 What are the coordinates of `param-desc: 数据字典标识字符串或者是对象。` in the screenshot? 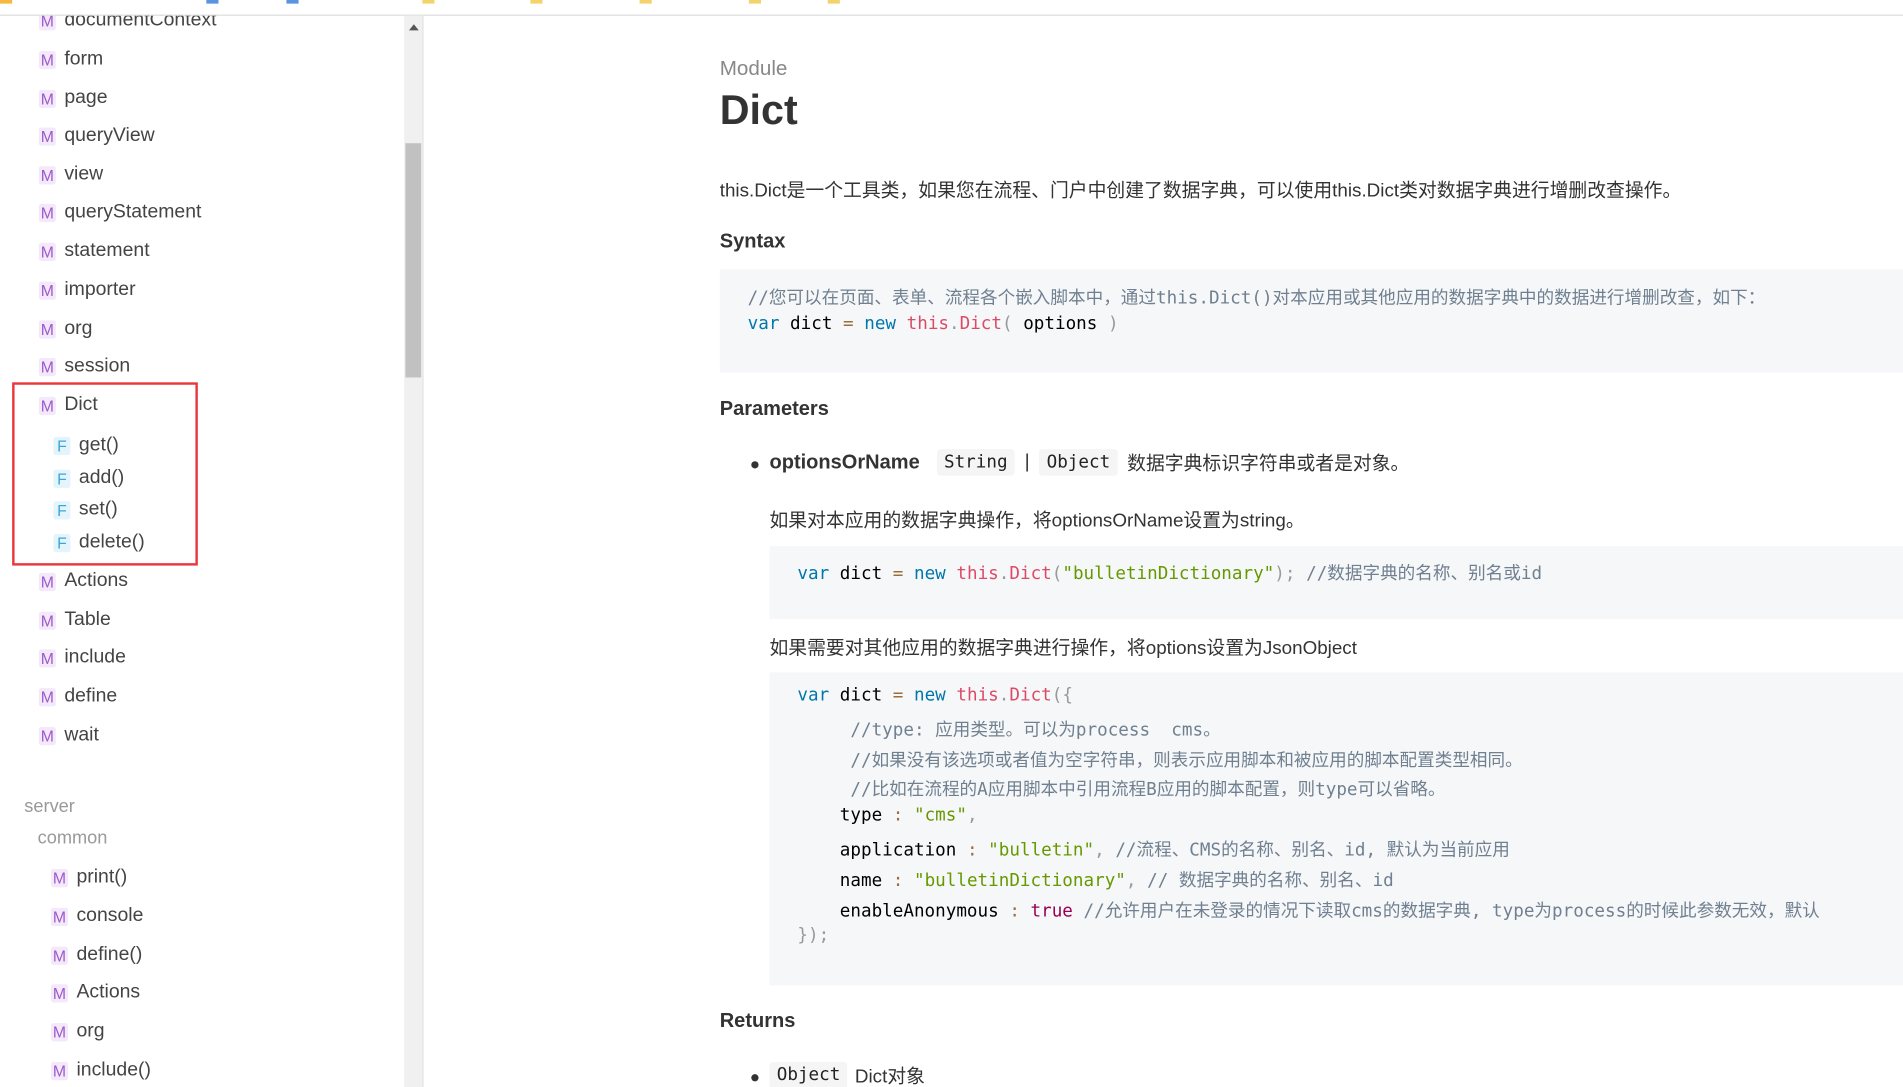 It's located at (1268, 464).